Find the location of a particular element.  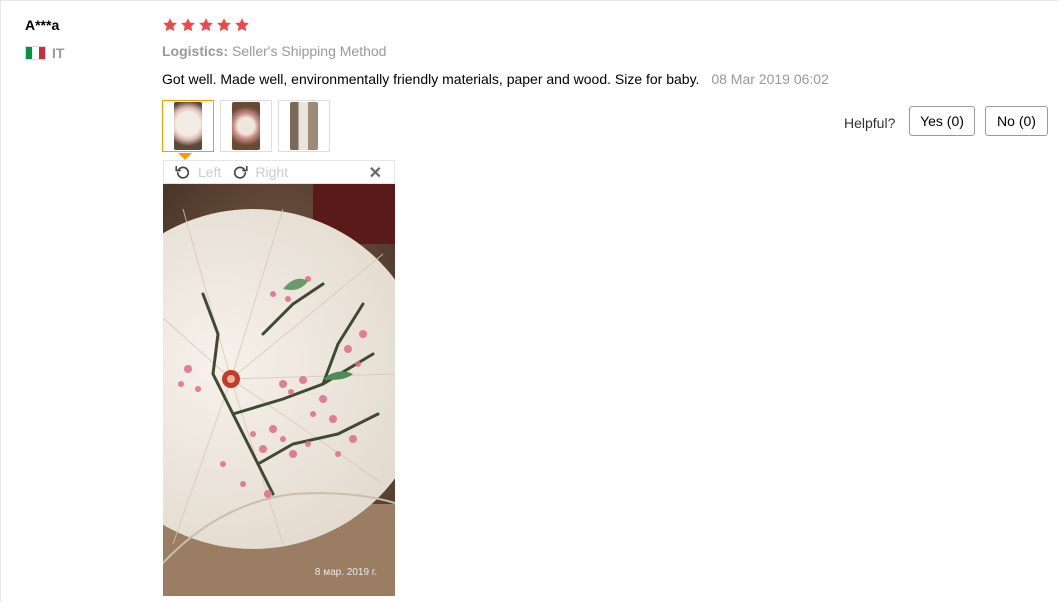

reviewer-name: A***a is located at coordinates (42, 25).